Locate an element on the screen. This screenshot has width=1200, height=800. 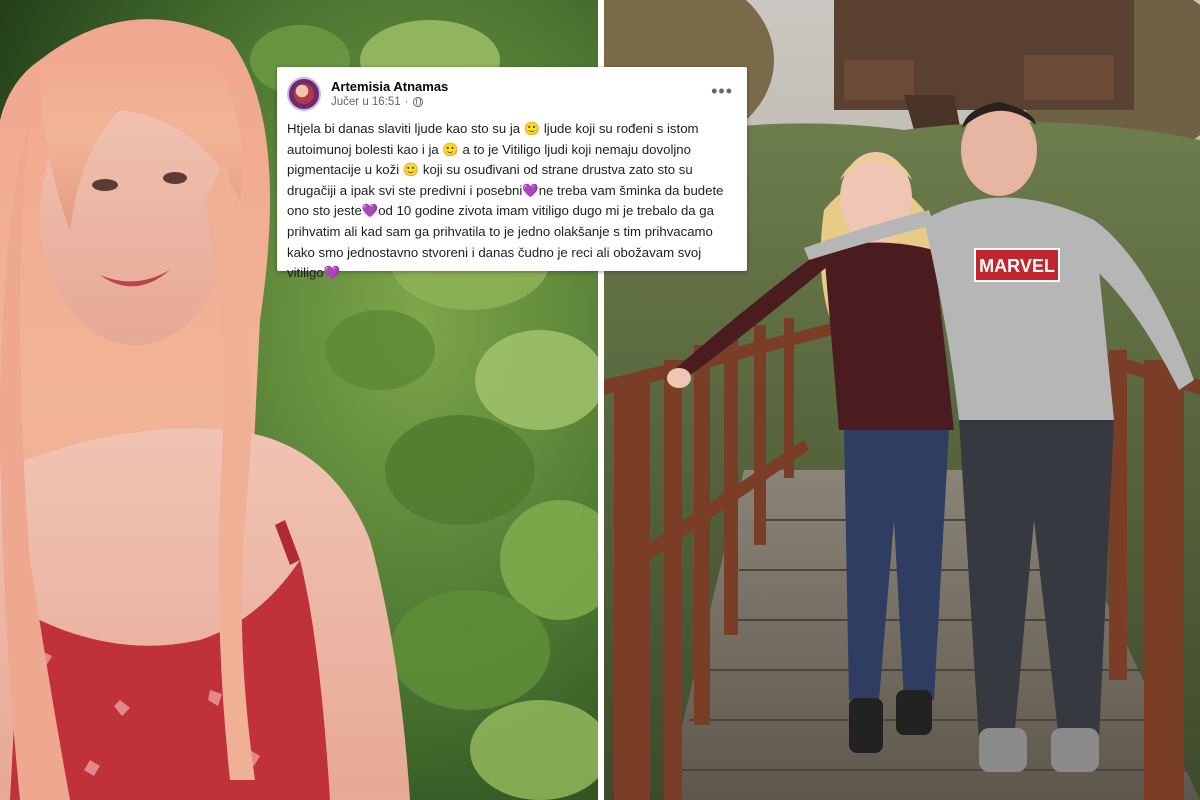
avatar is located at coordinates (304, 94).